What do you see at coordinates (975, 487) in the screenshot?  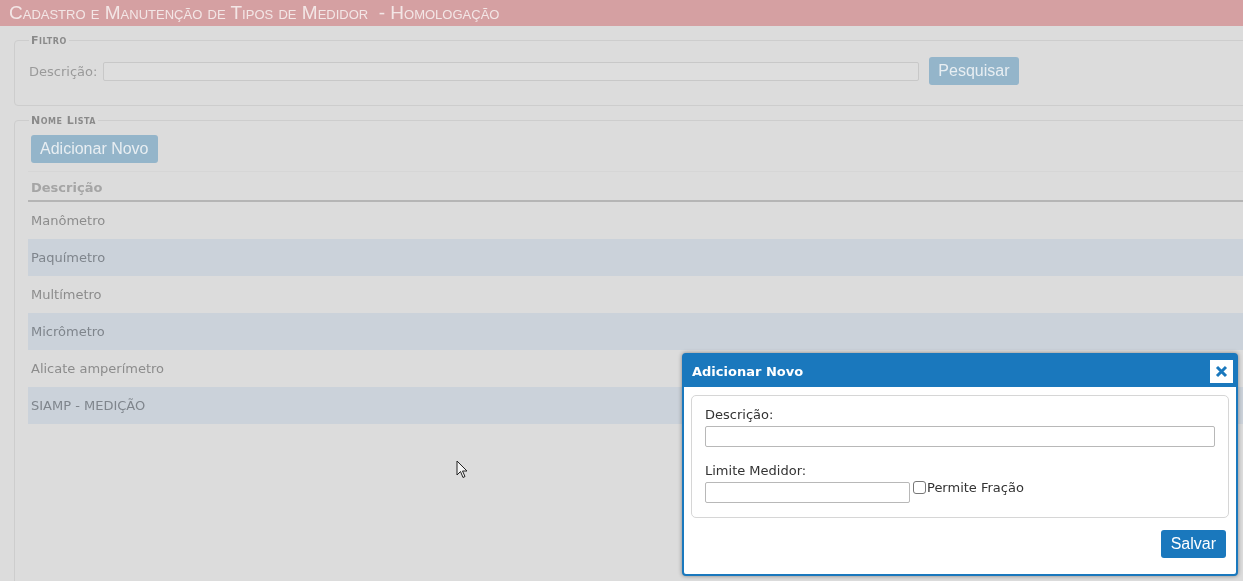 I see `fraction-label: Permite Fração` at bounding box center [975, 487].